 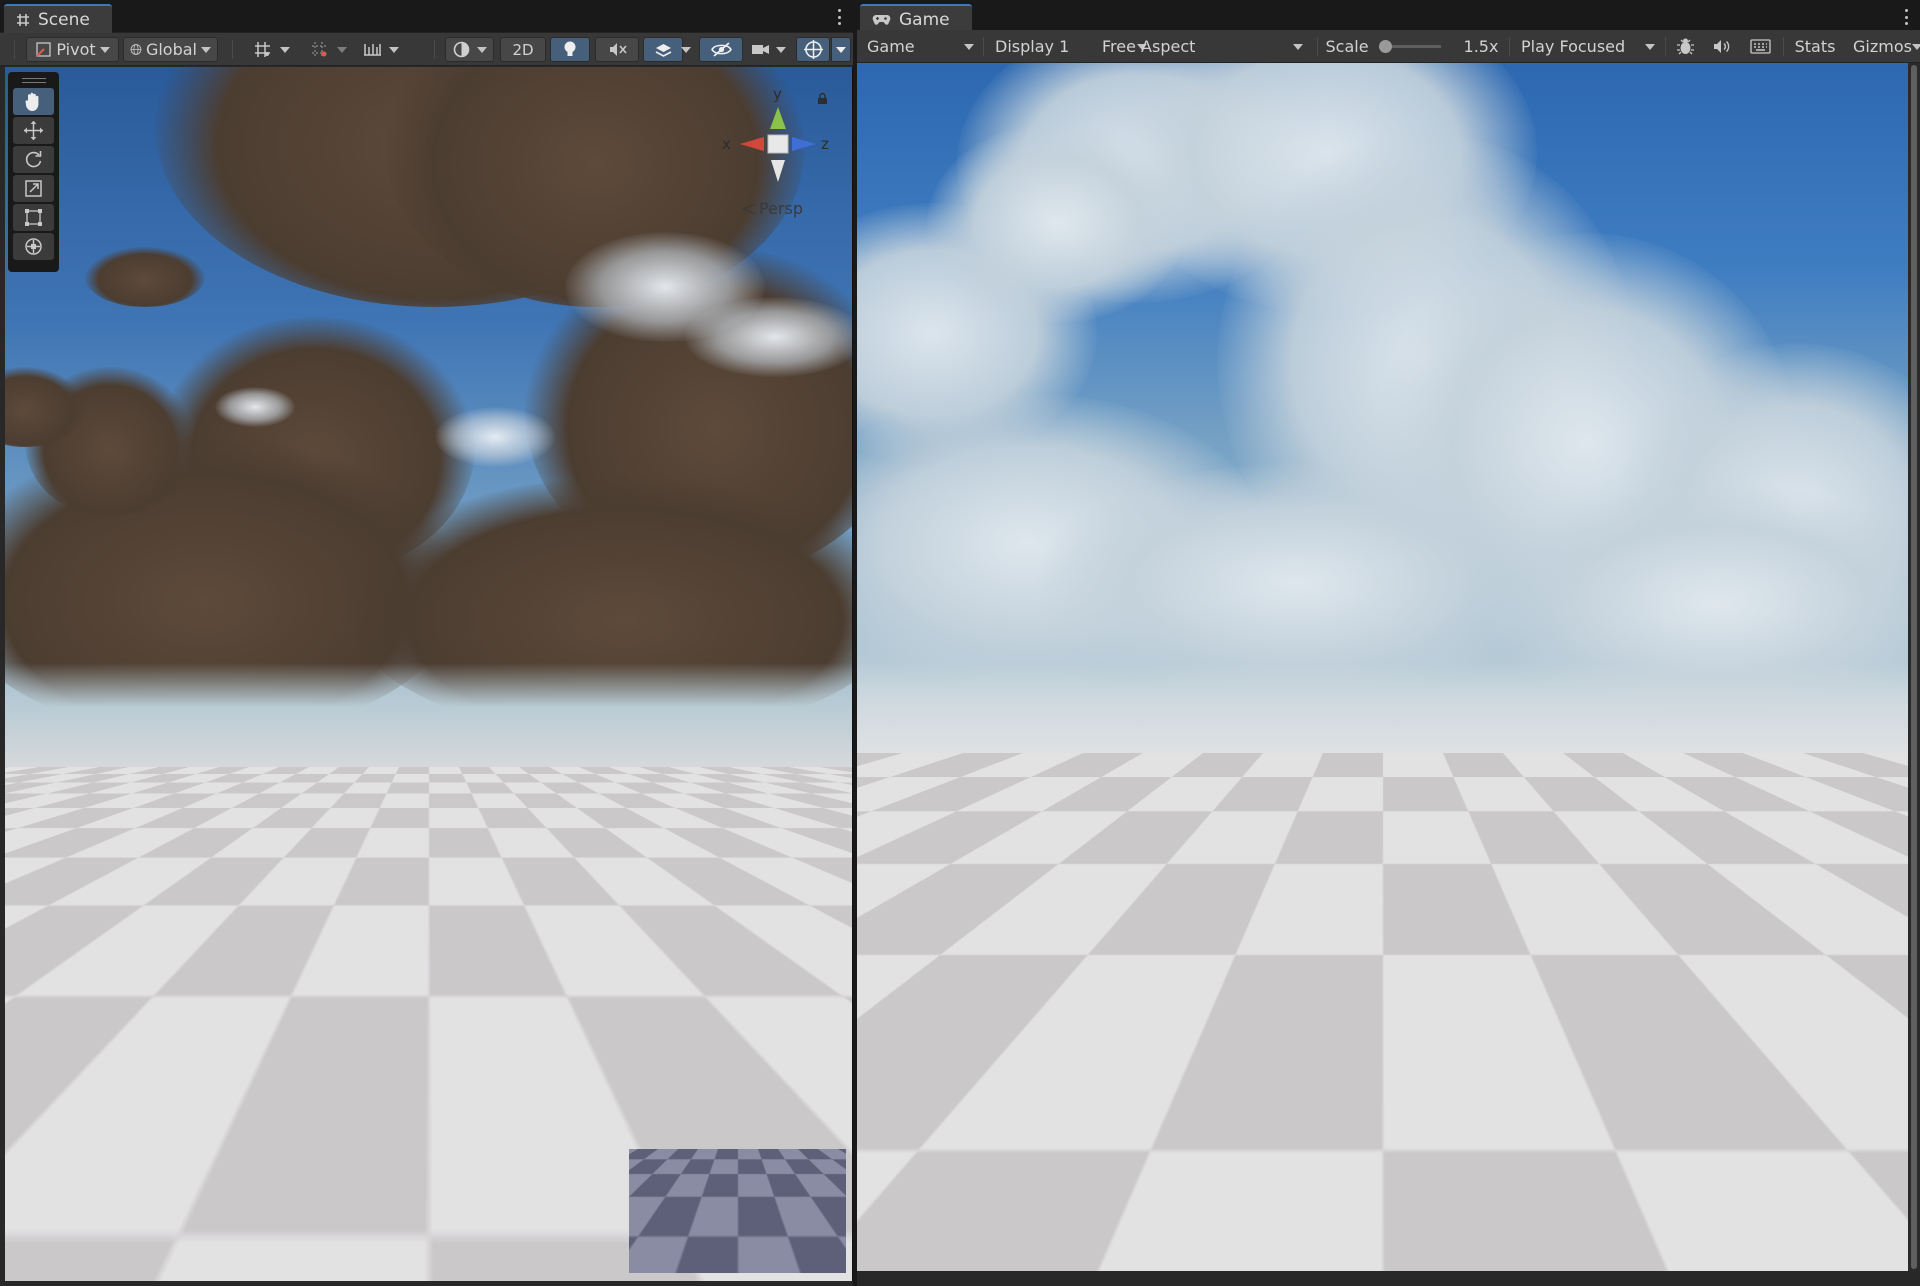 What do you see at coordinates (1032, 46) in the screenshot?
I see `display-value: Display 1` at bounding box center [1032, 46].